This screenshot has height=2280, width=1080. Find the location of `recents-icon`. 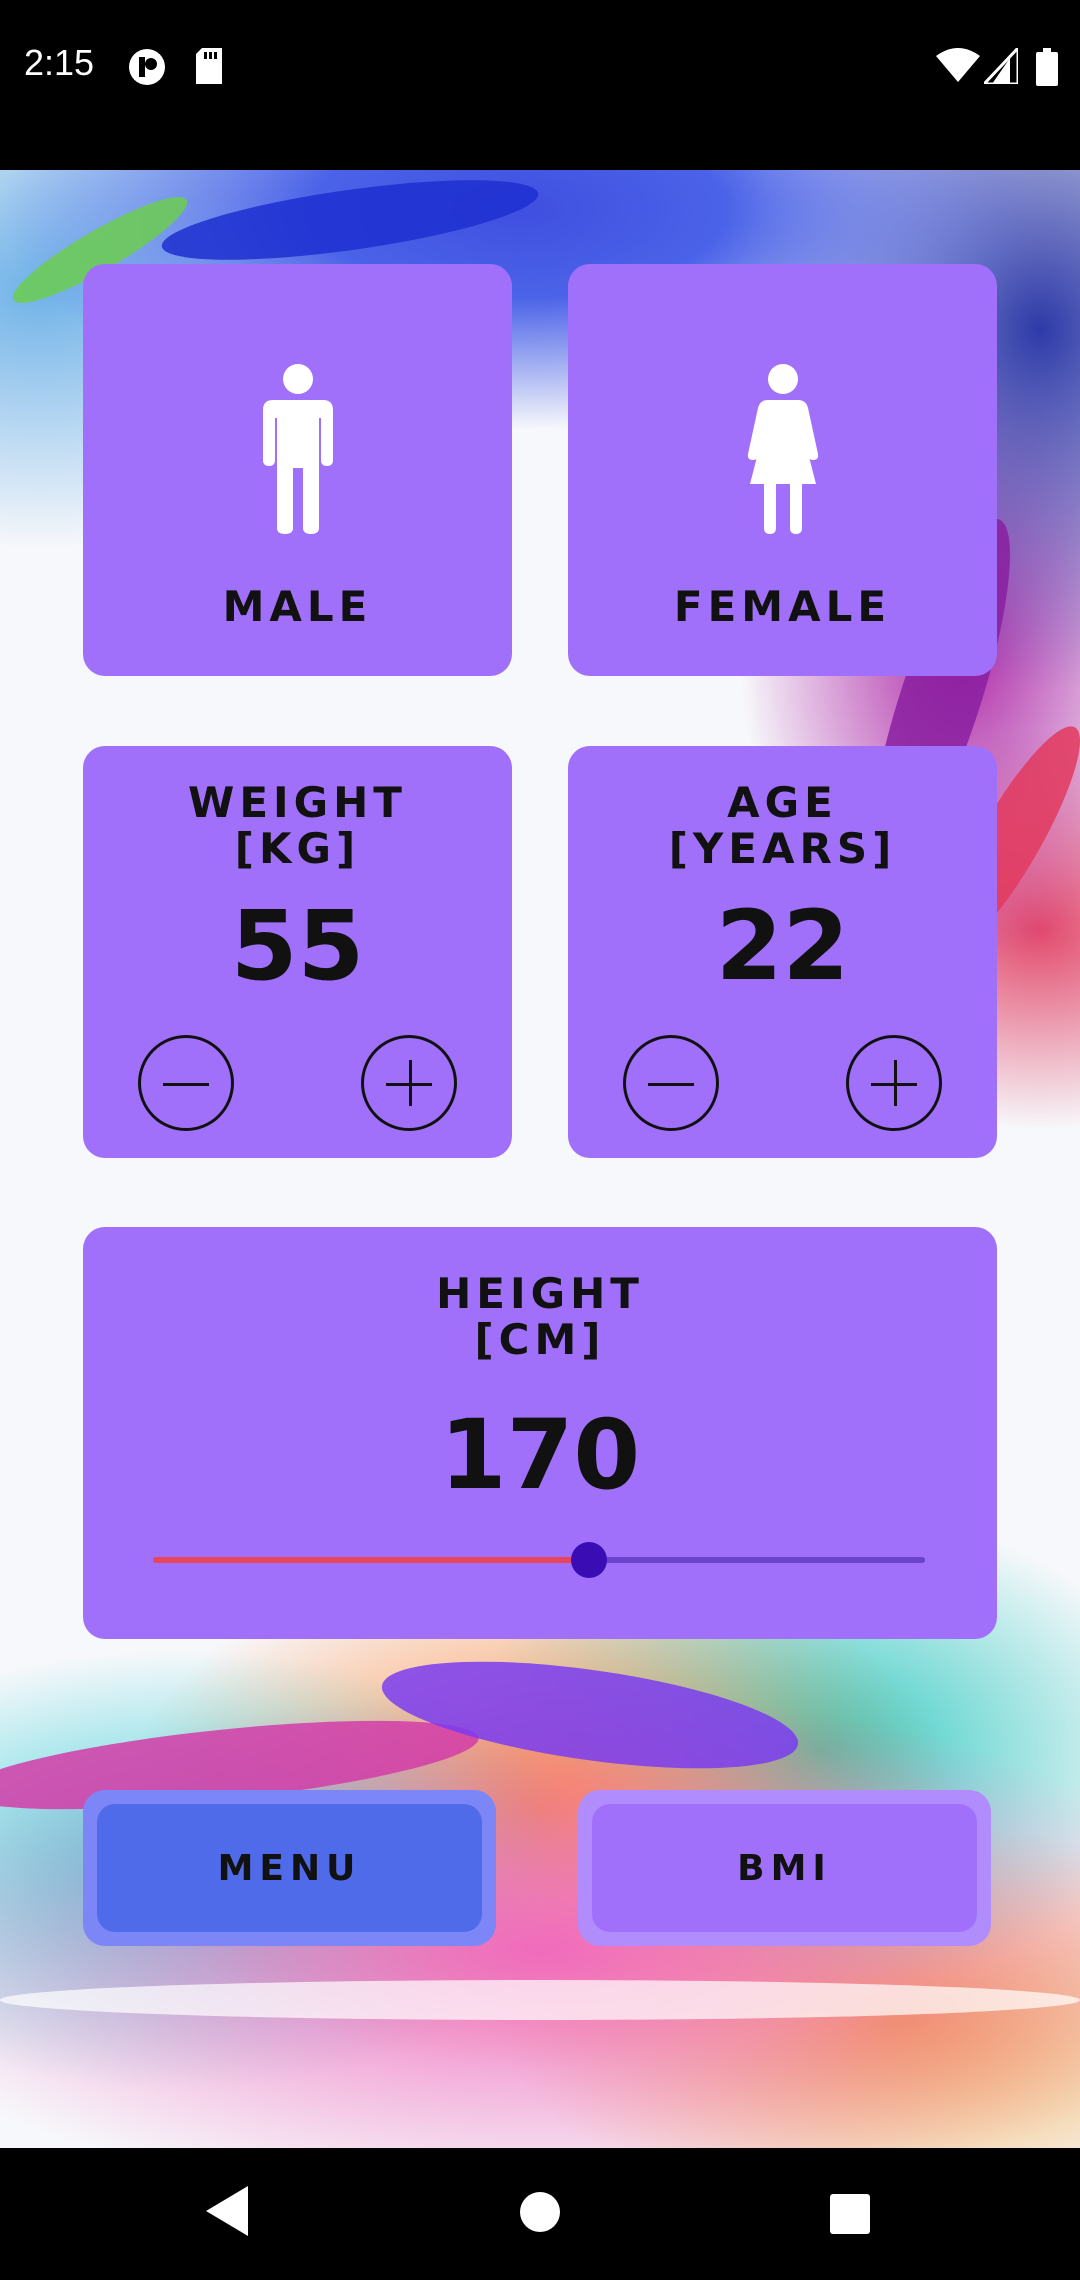

recents-icon is located at coordinates (850, 2214).